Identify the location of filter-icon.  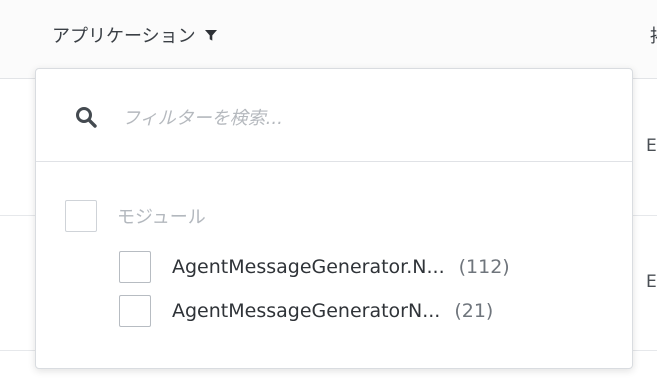
(211, 35).